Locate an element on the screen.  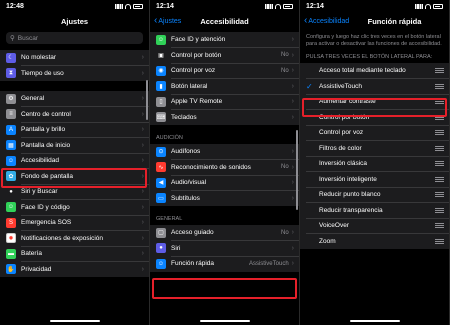
settings-row: ☺ Función rápida AssistiveTouch › is located at coordinates (224, 264).